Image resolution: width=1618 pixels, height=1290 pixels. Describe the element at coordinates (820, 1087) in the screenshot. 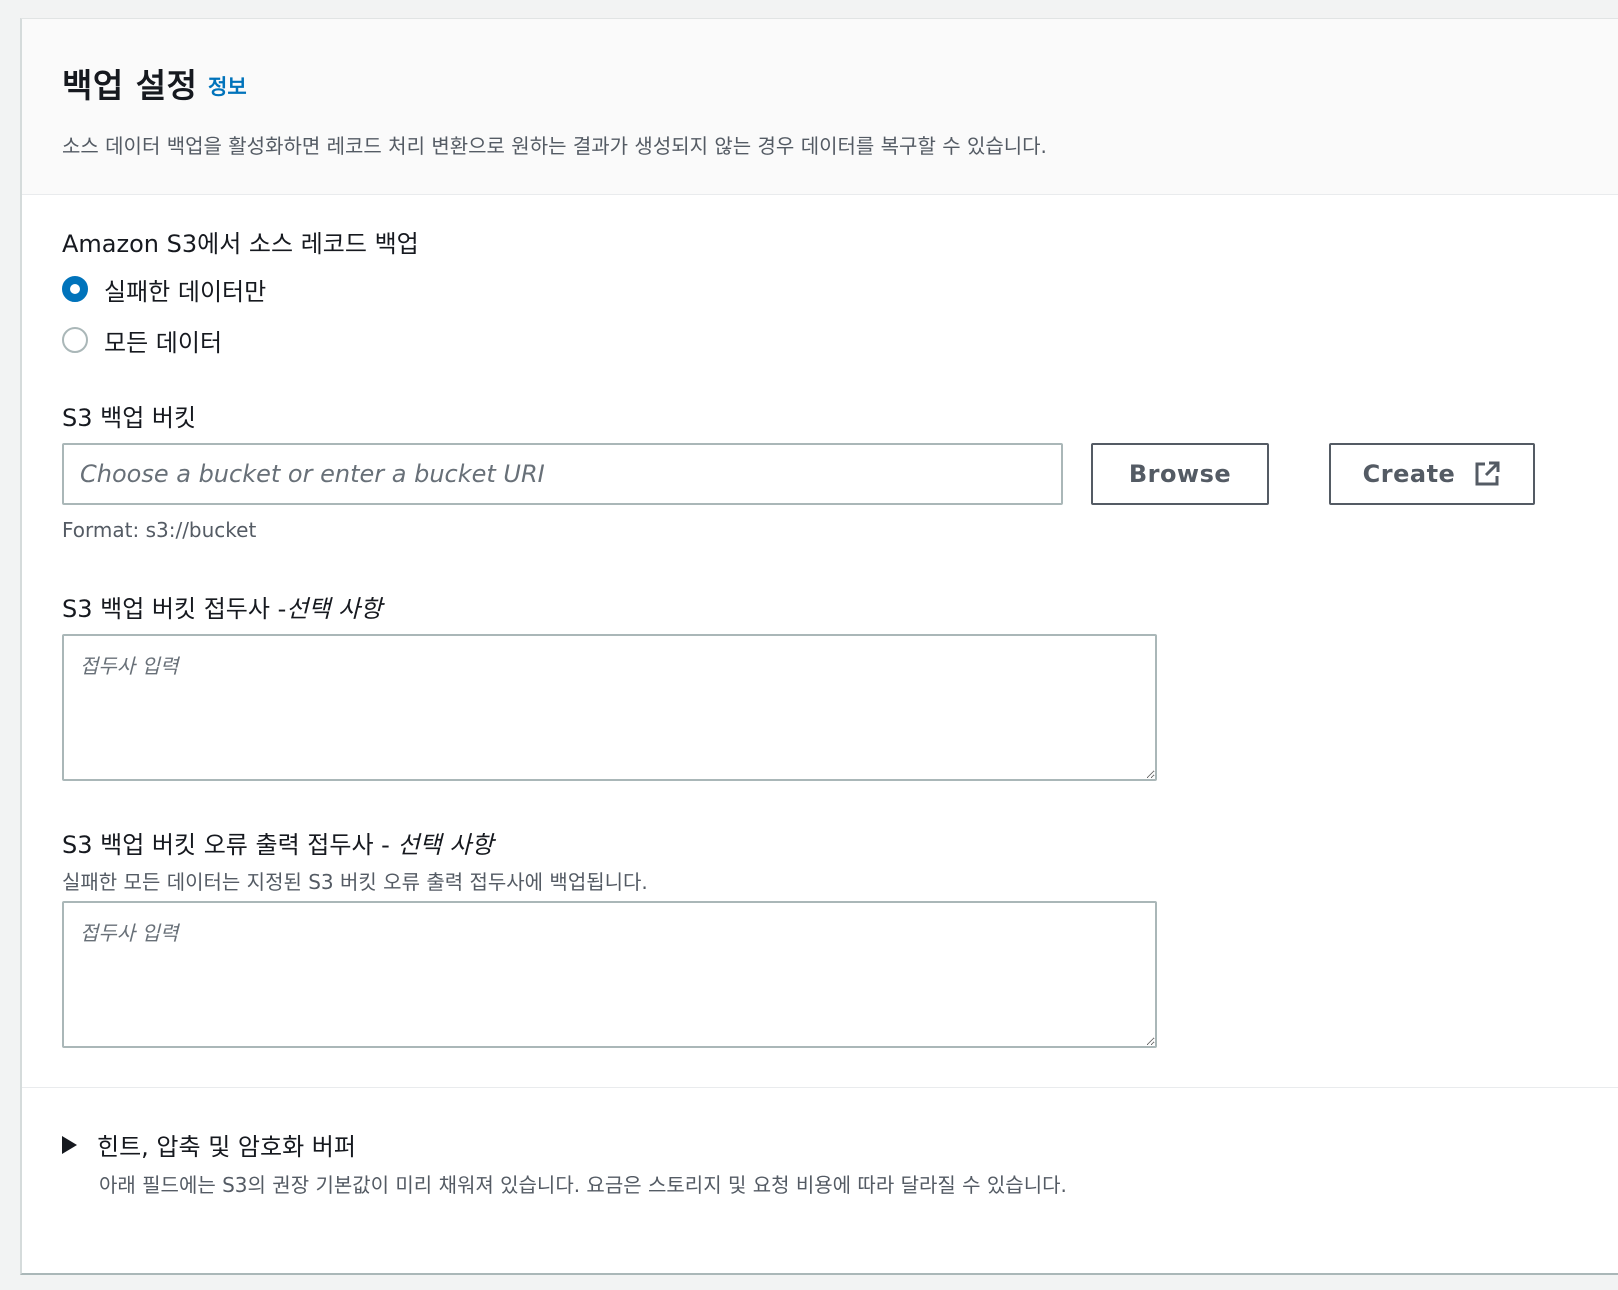

I see `section-divider` at that location.